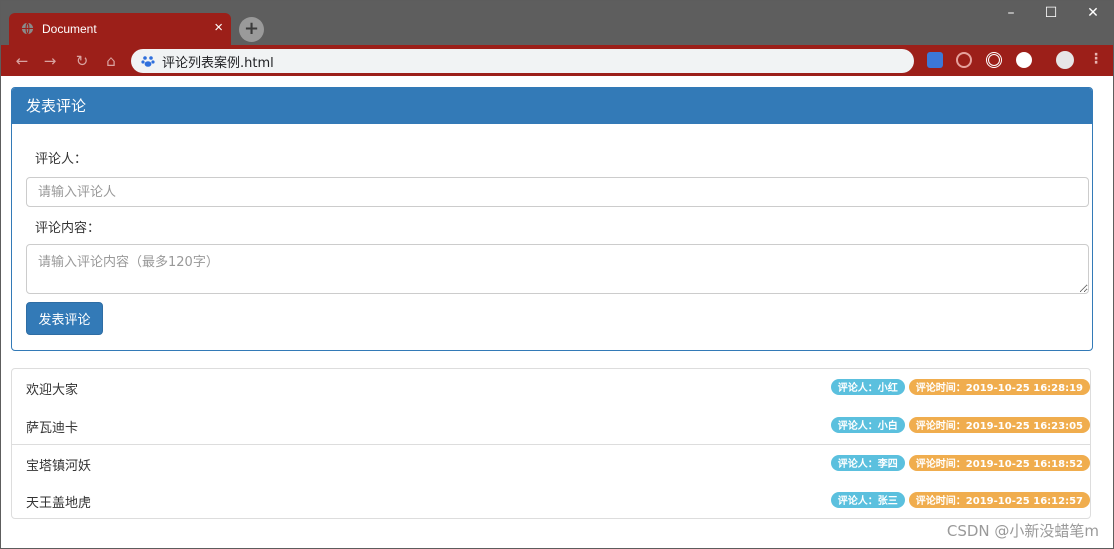 The image size is (1114, 549). What do you see at coordinates (59, 466) in the screenshot?
I see `comment-content: 宝塔镇河妖` at bounding box center [59, 466].